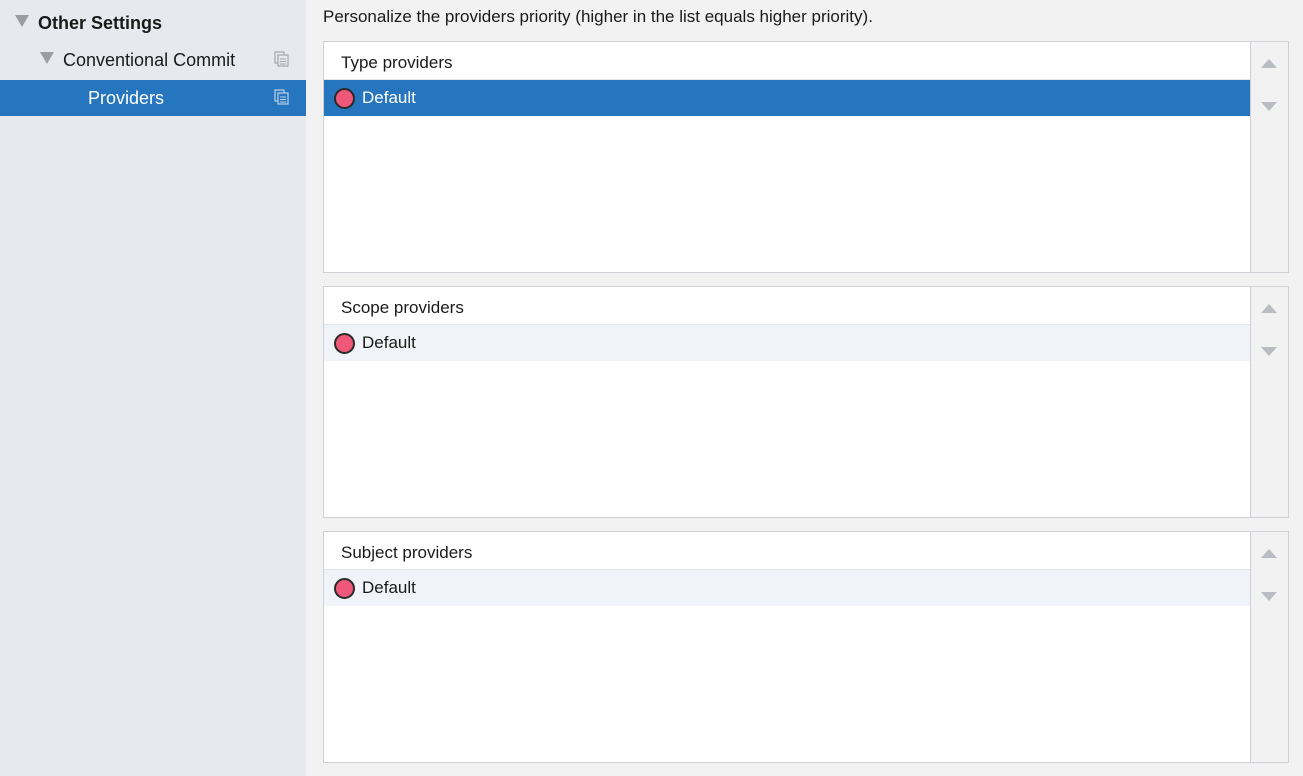 This screenshot has width=1303, height=776. I want to click on tree-item-providers: Providers, so click(153, 98).